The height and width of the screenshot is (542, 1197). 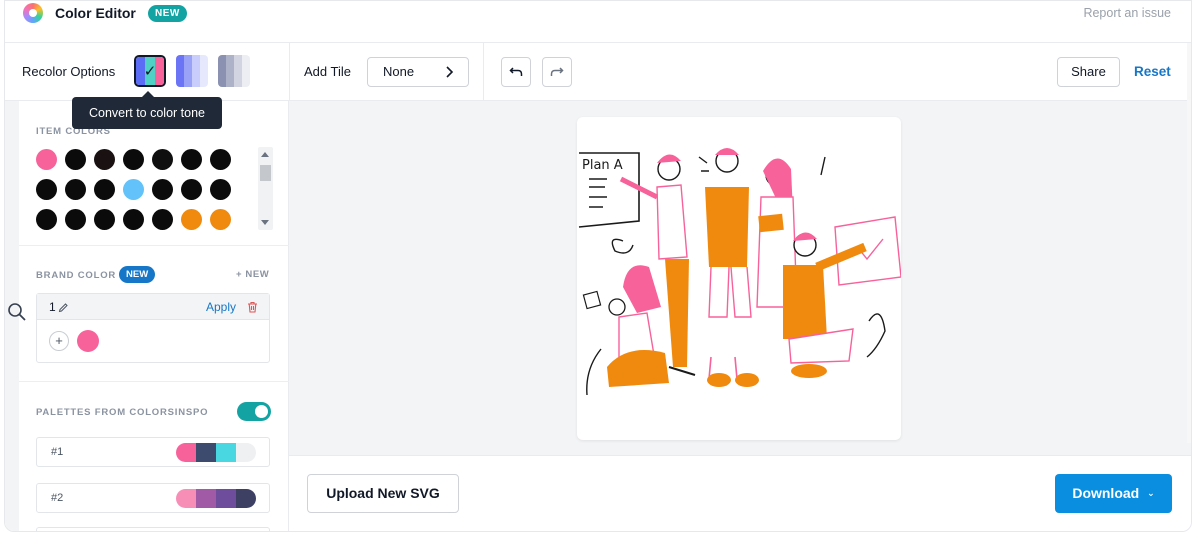 I want to click on tile-select-value: None, so click(x=399, y=71).